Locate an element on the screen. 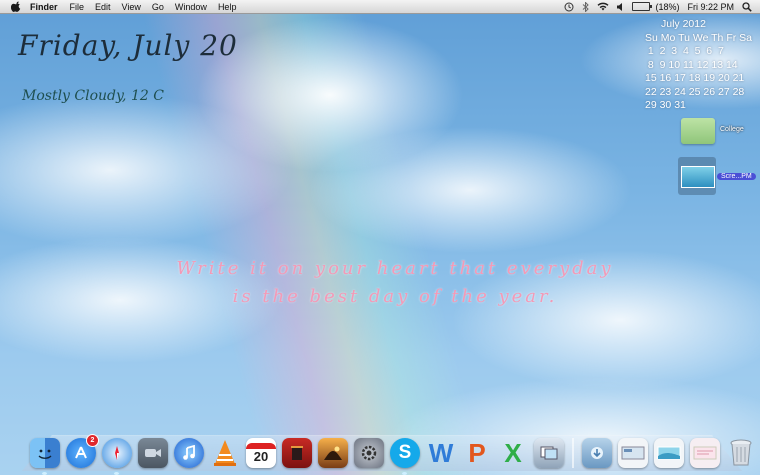 This screenshot has height=475, width=760. menu-go: Go is located at coordinates (158, 7).